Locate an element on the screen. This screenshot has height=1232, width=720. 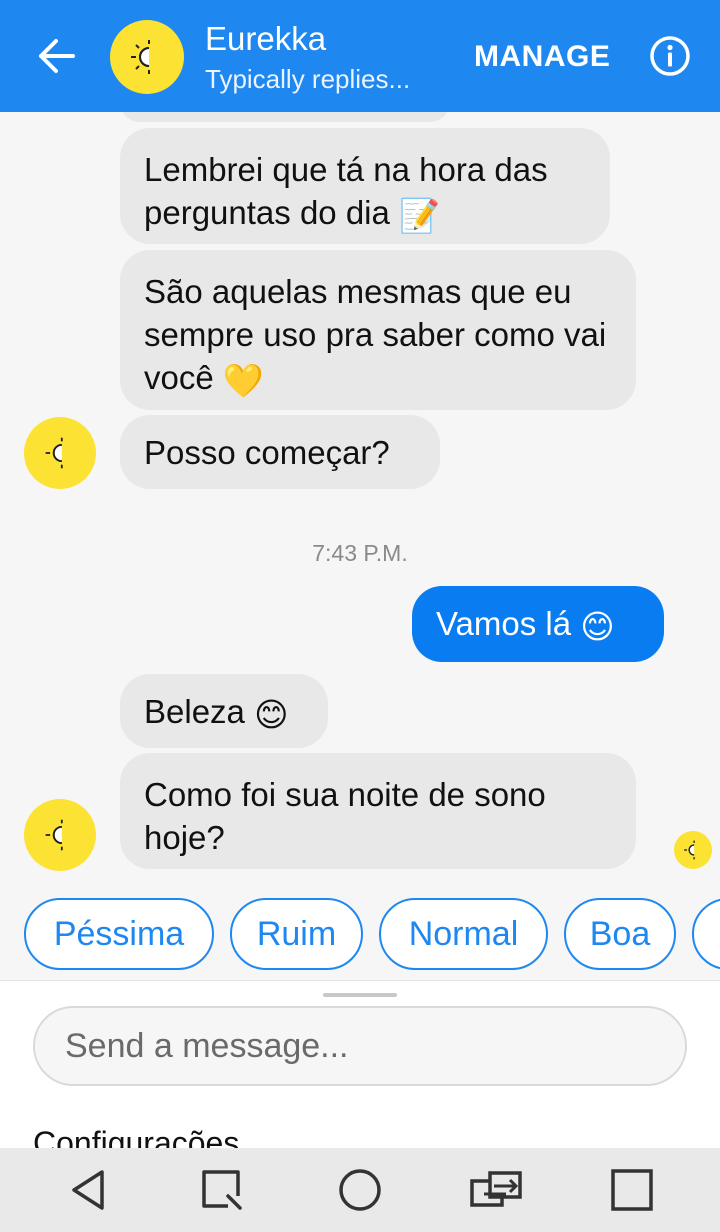
info-icon is located at coordinates (670, 56).